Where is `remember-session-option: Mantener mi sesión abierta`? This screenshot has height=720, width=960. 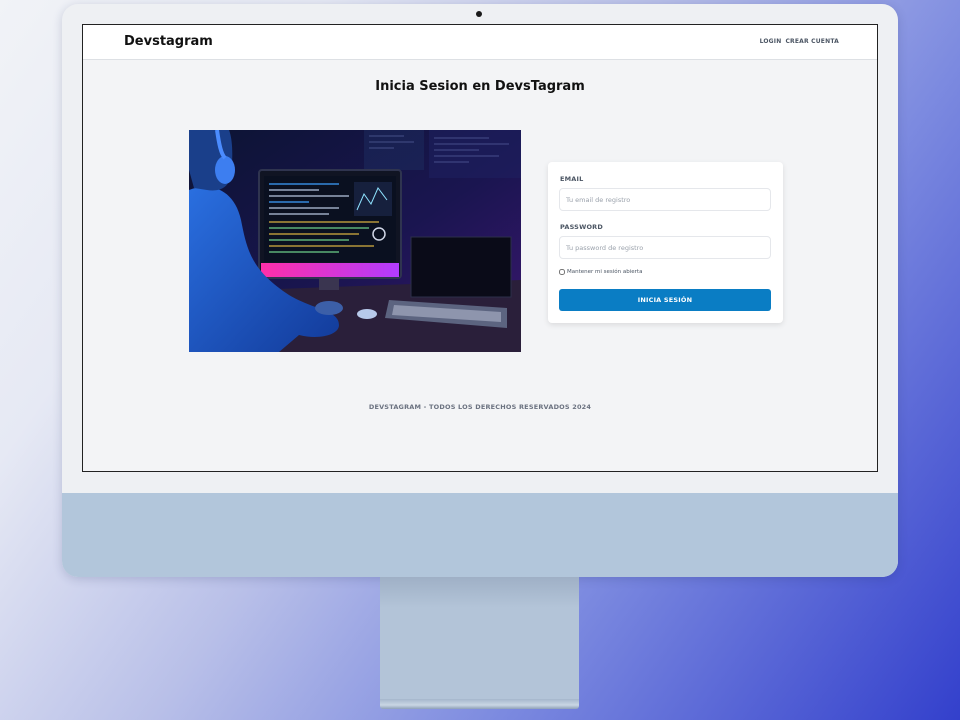
remember-session-option: Mantener mi sesión abierta is located at coordinates (600, 272).